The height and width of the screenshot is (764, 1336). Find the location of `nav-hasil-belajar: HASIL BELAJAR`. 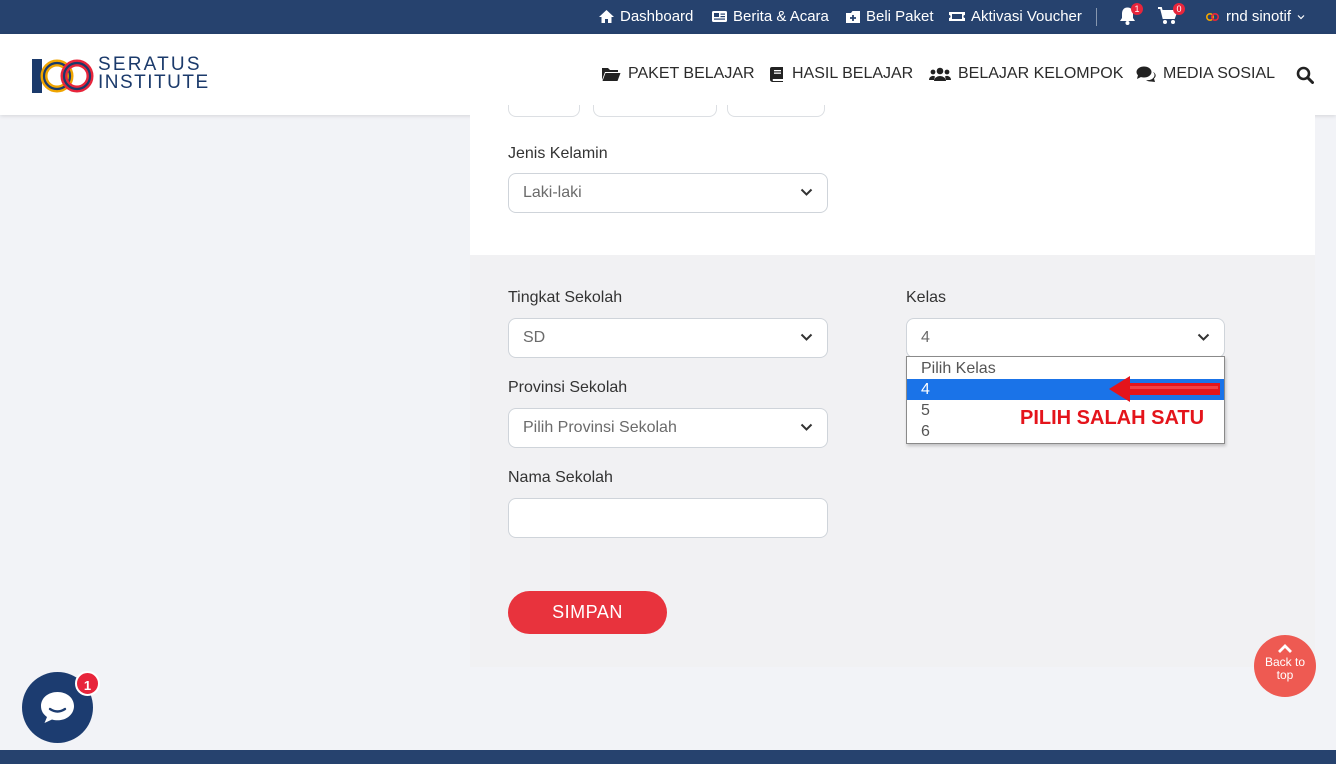

nav-hasil-belajar: HASIL BELAJAR is located at coordinates (841, 74).